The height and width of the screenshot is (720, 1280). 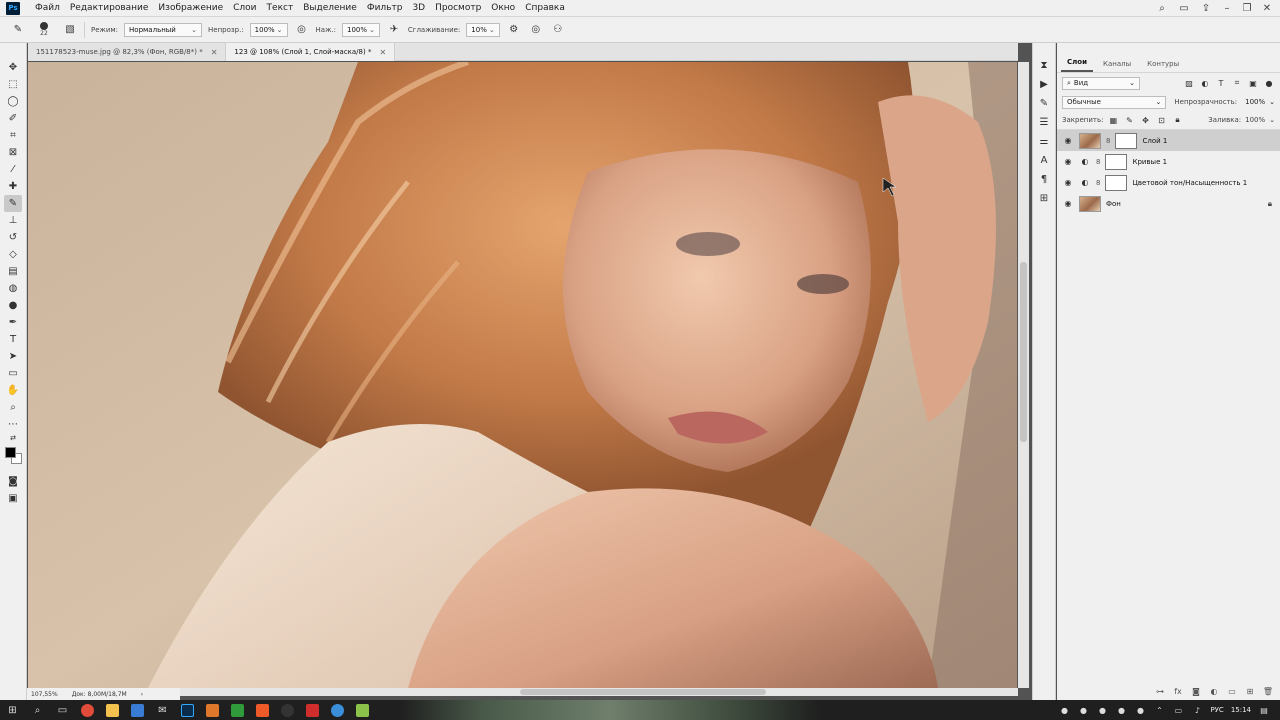 I want to click on layer-filter-select: ⌕ Вид ⌄, so click(x=1101, y=83).